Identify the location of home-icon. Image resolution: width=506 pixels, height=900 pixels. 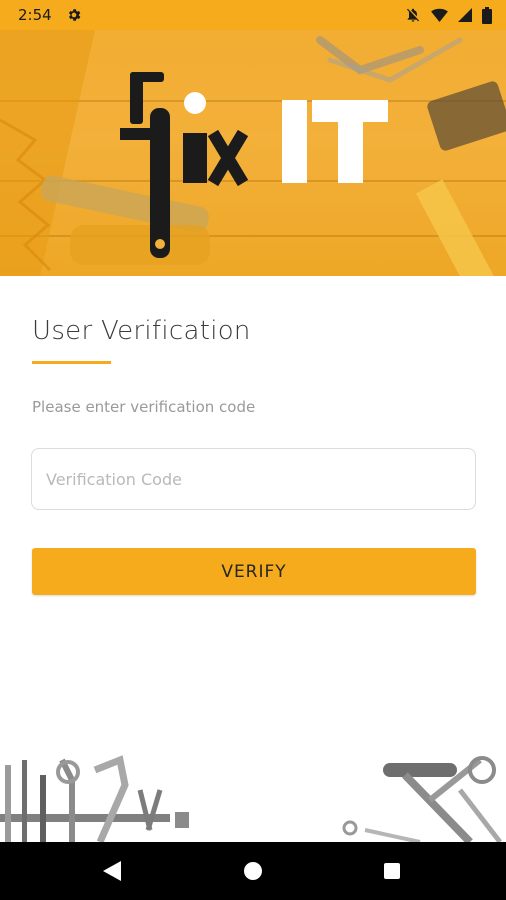
(253, 871).